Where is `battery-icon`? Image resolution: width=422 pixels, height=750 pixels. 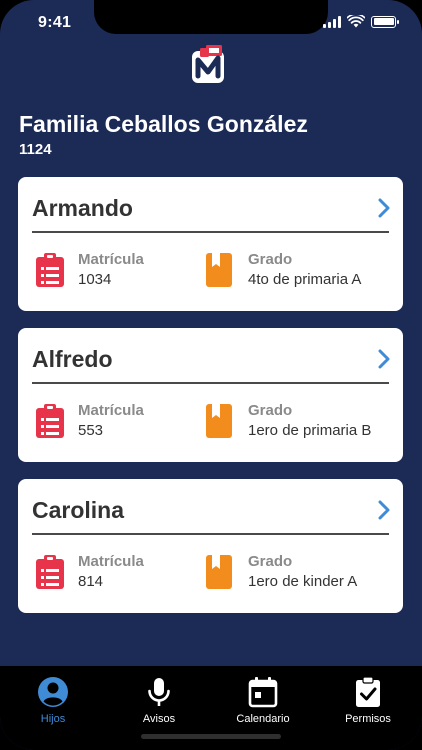 battery-icon is located at coordinates (385, 21).